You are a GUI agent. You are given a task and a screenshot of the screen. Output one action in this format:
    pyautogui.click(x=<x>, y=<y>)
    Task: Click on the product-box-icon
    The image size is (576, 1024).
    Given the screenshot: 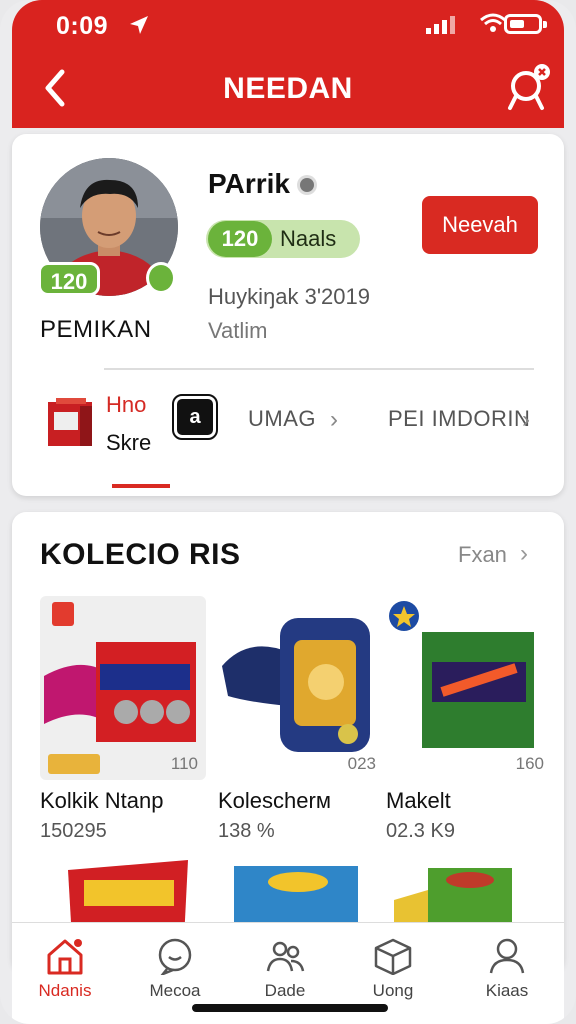 What is the action you would take?
    pyautogui.click(x=120, y=672)
    